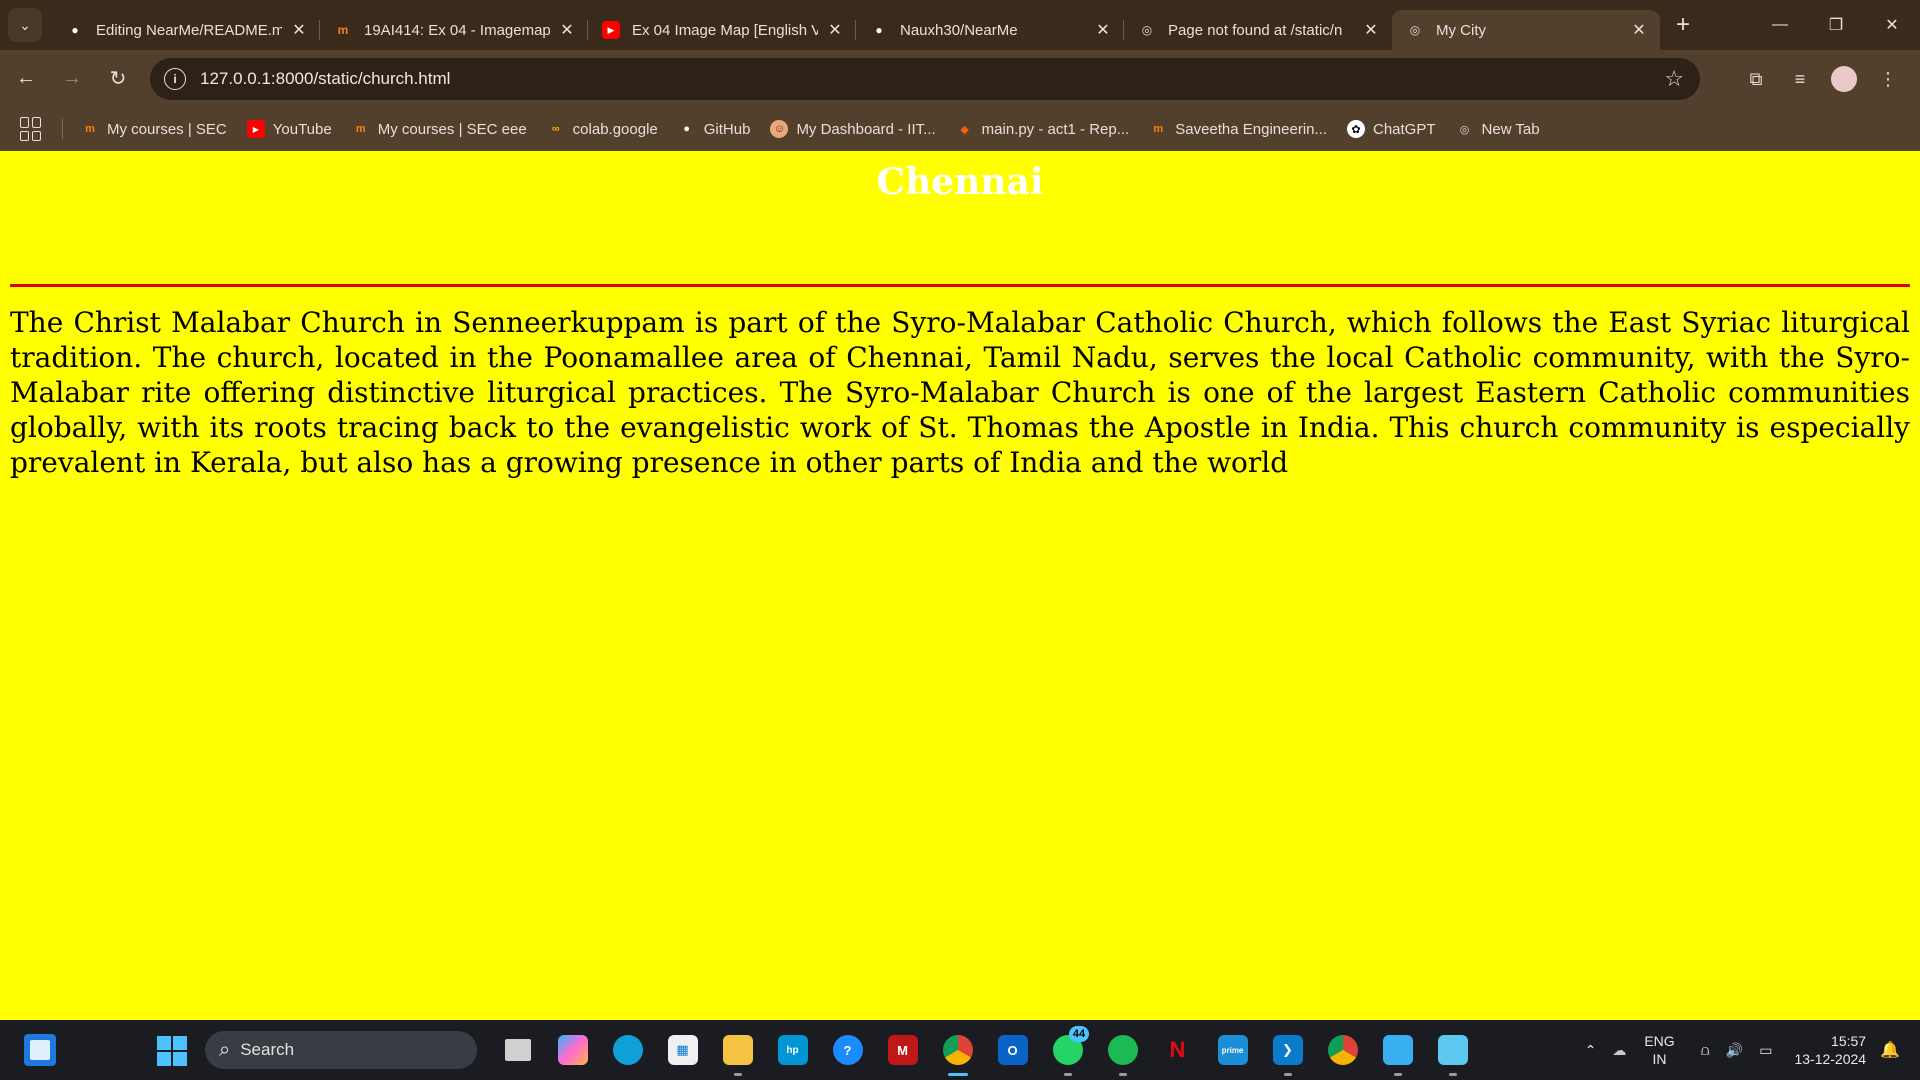 The image size is (1920, 1080). I want to click on vscode-icon: ❯, so click(1287, 1053).